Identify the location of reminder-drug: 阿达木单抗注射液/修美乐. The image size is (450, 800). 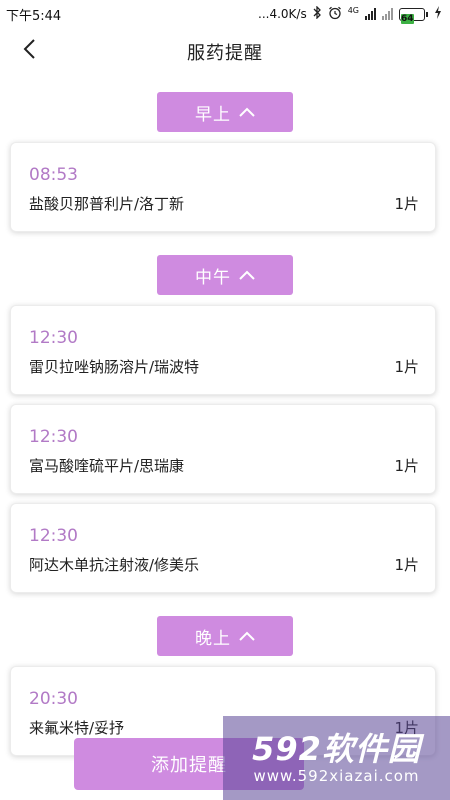
(114, 565).